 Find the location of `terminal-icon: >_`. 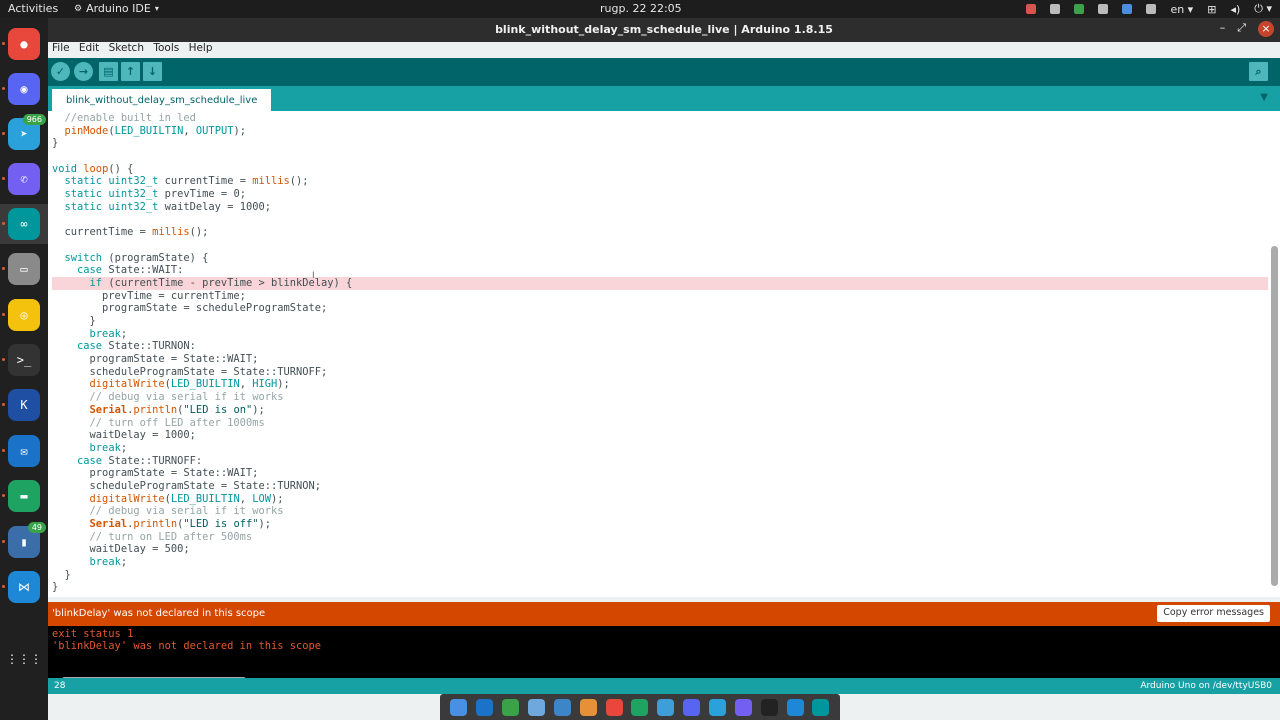

terminal-icon: >_ is located at coordinates (24, 360).